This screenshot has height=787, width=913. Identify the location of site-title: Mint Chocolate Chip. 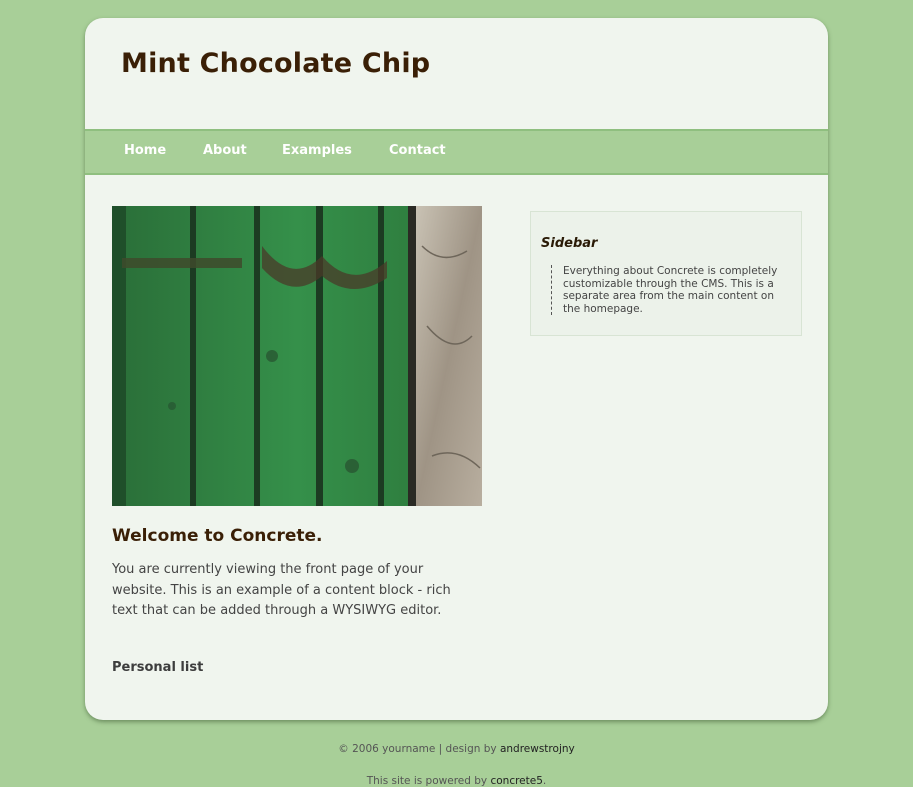
(275, 63).